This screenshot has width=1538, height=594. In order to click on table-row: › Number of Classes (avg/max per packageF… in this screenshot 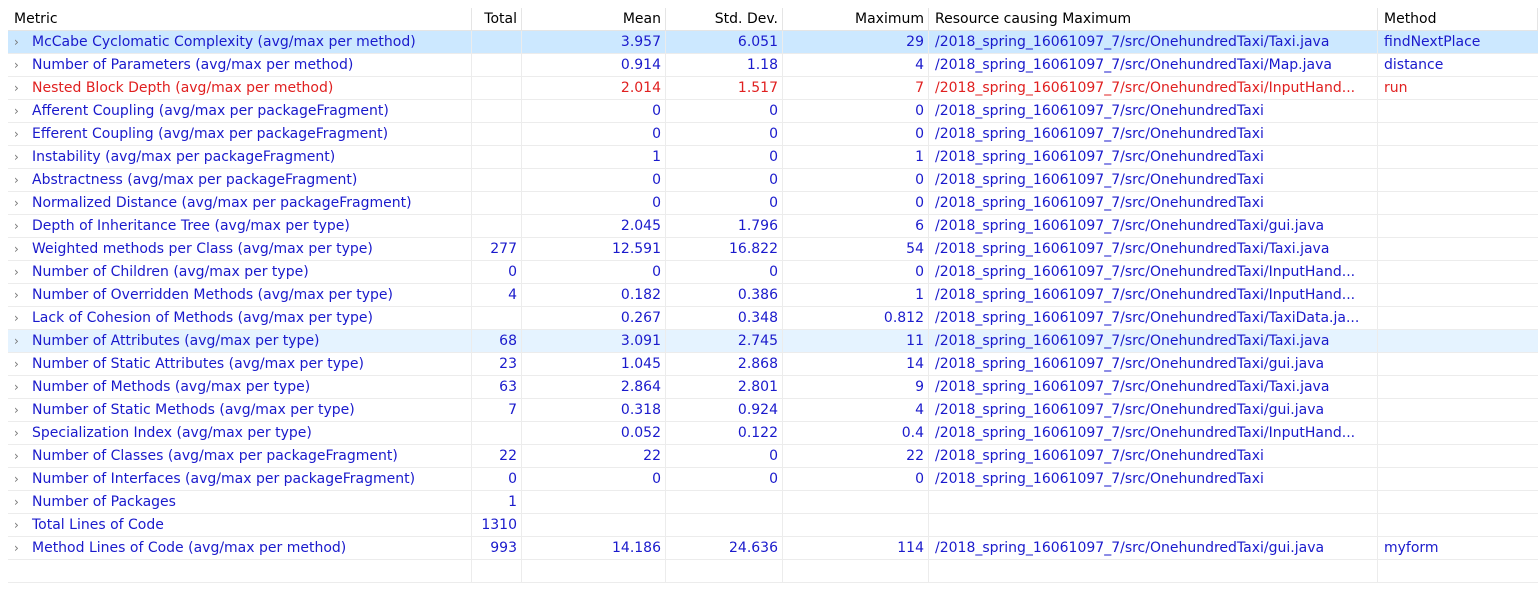, I will do `click(773, 456)`.